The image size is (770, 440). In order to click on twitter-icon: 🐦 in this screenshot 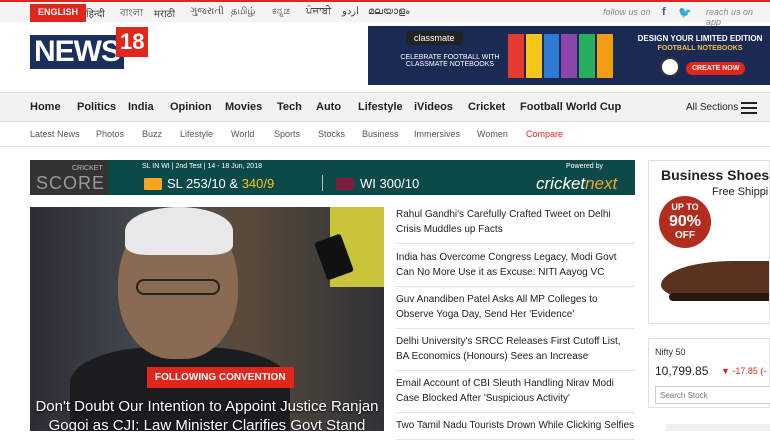, I will do `click(685, 12)`.